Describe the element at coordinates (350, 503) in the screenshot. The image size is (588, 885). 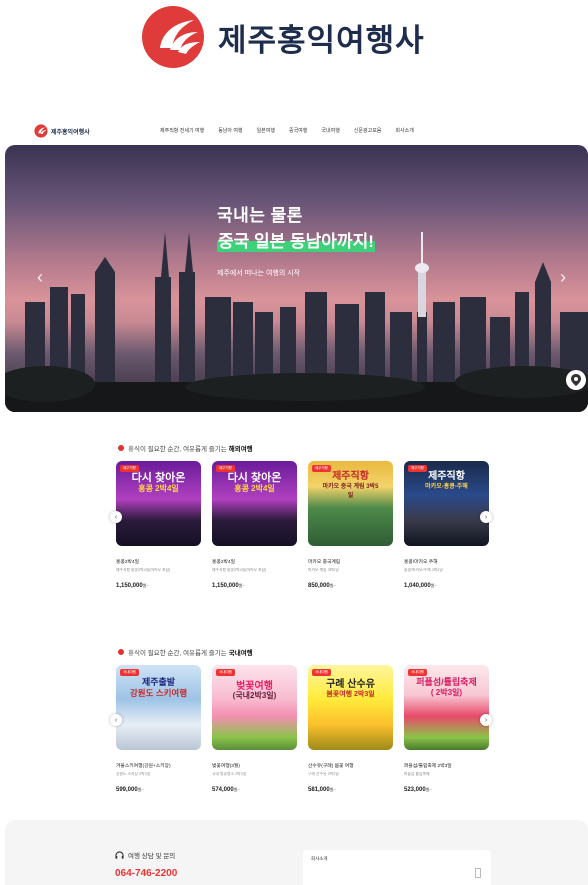
I see `product-thumbnail: 제주직항 제주직항 마카오 중국 계림 3박5일` at that location.